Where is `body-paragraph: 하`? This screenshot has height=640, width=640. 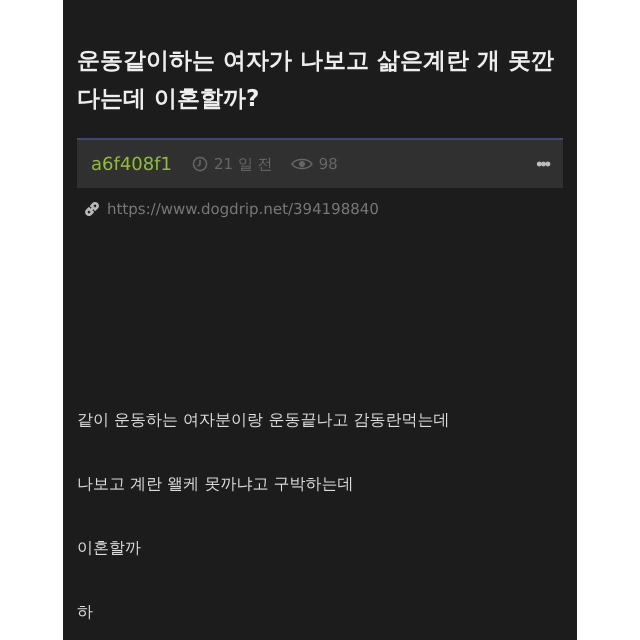 body-paragraph: 하 is located at coordinates (85, 612).